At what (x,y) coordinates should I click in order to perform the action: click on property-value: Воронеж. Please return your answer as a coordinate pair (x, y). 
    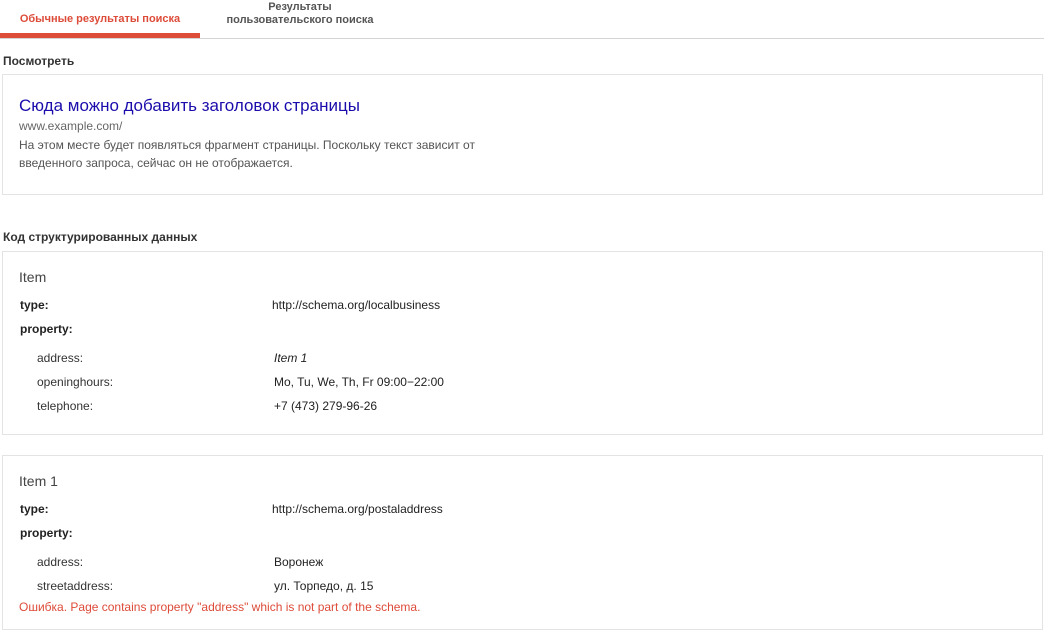
    Looking at the image, I should click on (299, 562).